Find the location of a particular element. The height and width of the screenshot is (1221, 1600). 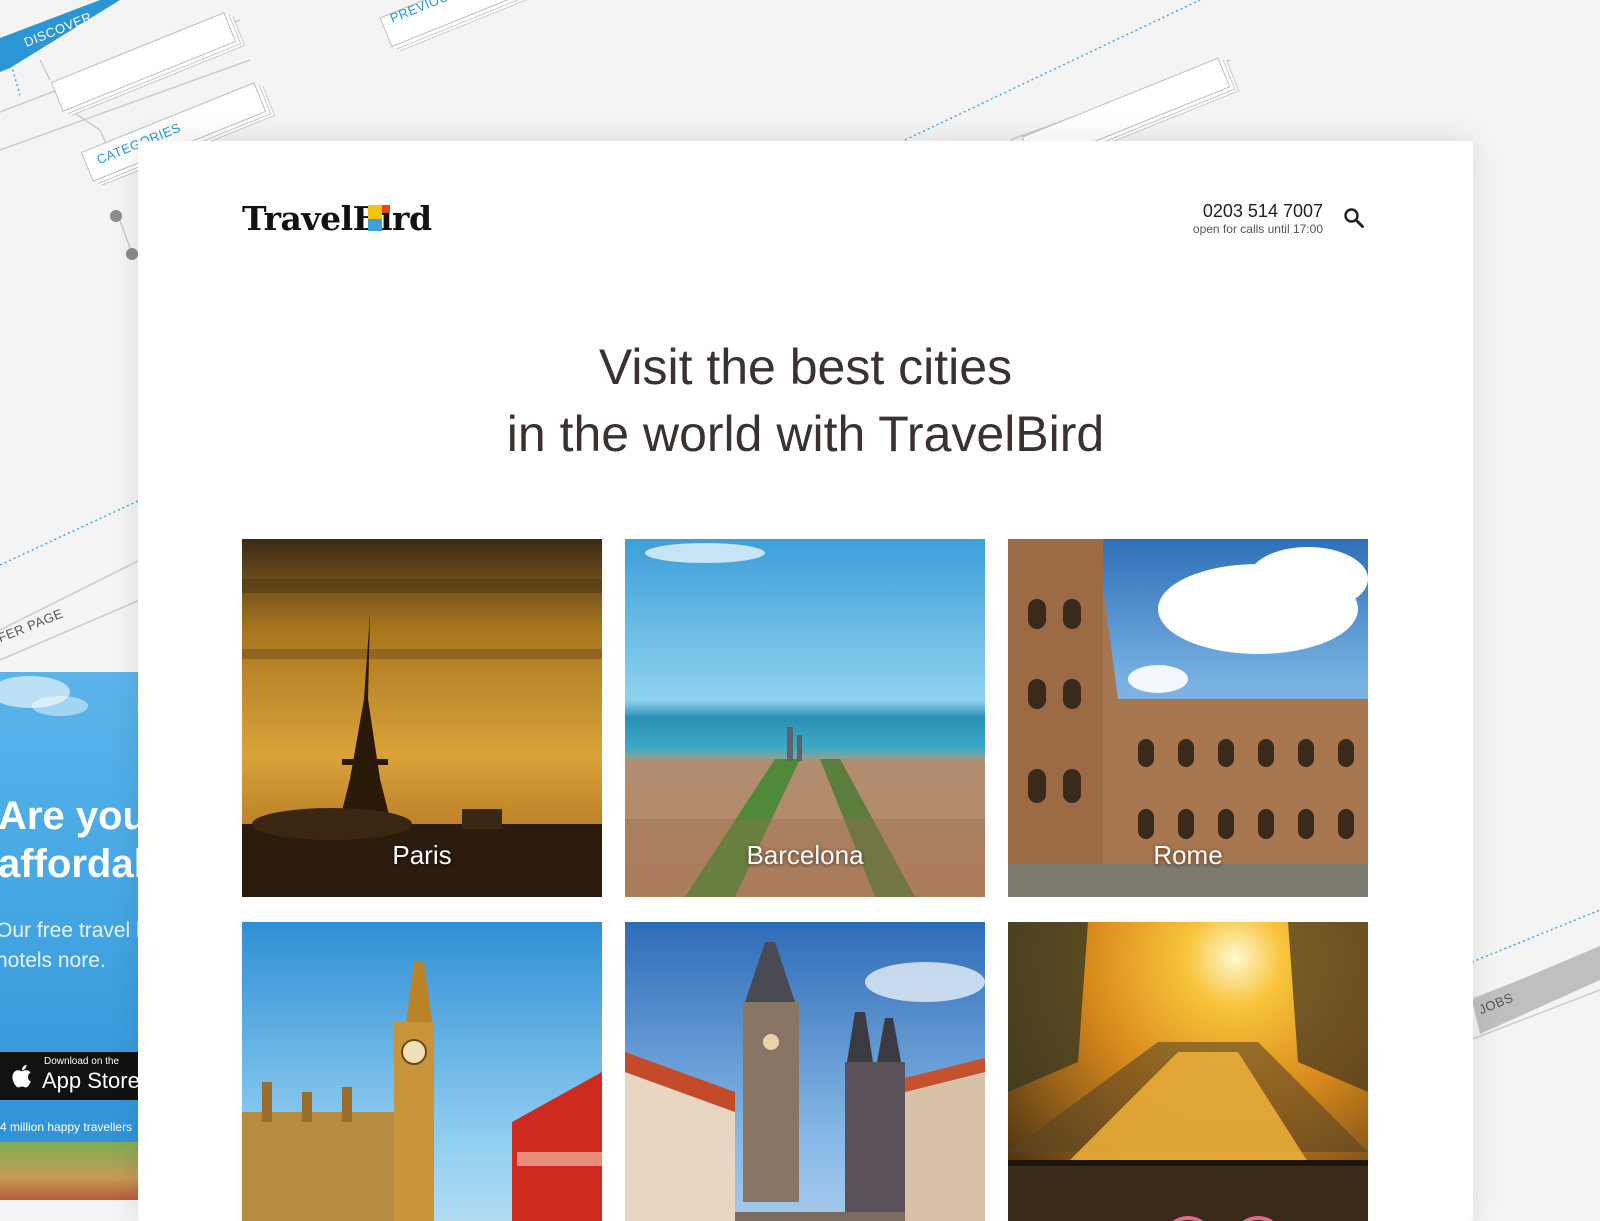

appstore-big-text: App Store is located at coordinates (91, 1080).